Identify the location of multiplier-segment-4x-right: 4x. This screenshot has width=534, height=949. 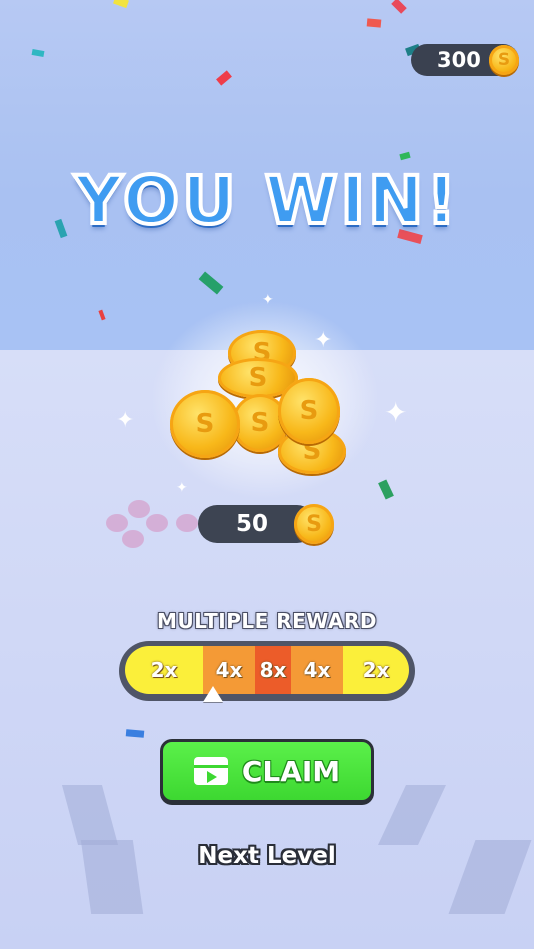
(317, 670).